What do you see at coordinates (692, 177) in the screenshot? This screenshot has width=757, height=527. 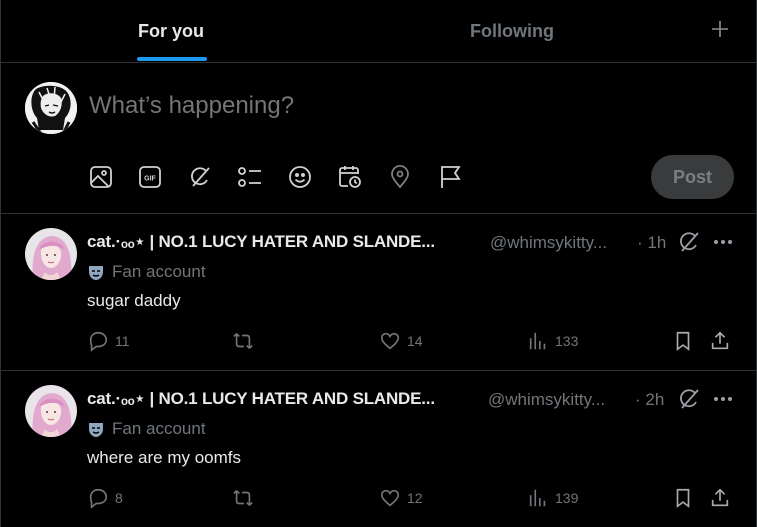 I see `post-button: Post` at bounding box center [692, 177].